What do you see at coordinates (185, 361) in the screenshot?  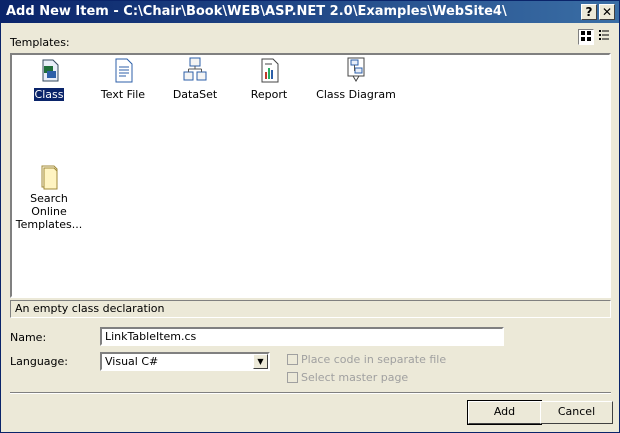 I see `language-select: Visual C# ▼` at bounding box center [185, 361].